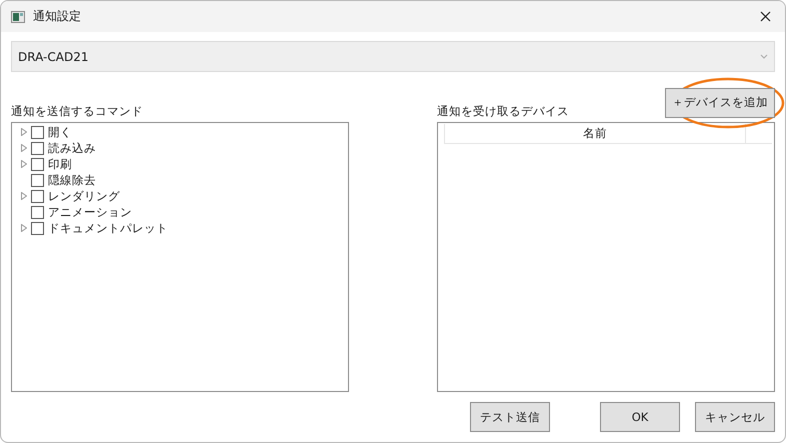 This screenshot has width=786, height=443. What do you see at coordinates (72, 148) in the screenshot?
I see `tree-item: 読み込み` at bounding box center [72, 148].